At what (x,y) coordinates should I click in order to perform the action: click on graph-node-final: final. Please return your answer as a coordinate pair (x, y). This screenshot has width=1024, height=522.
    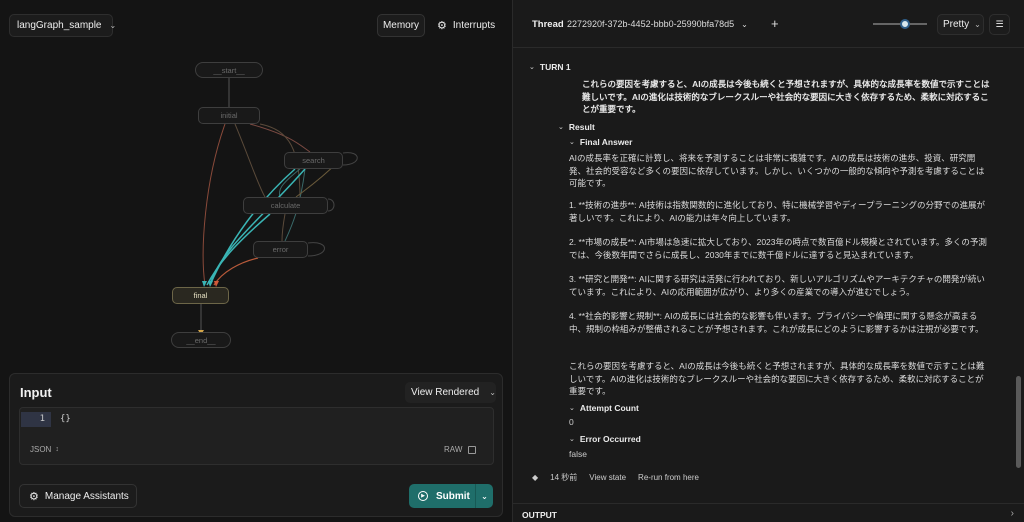
    Looking at the image, I should click on (200, 295).